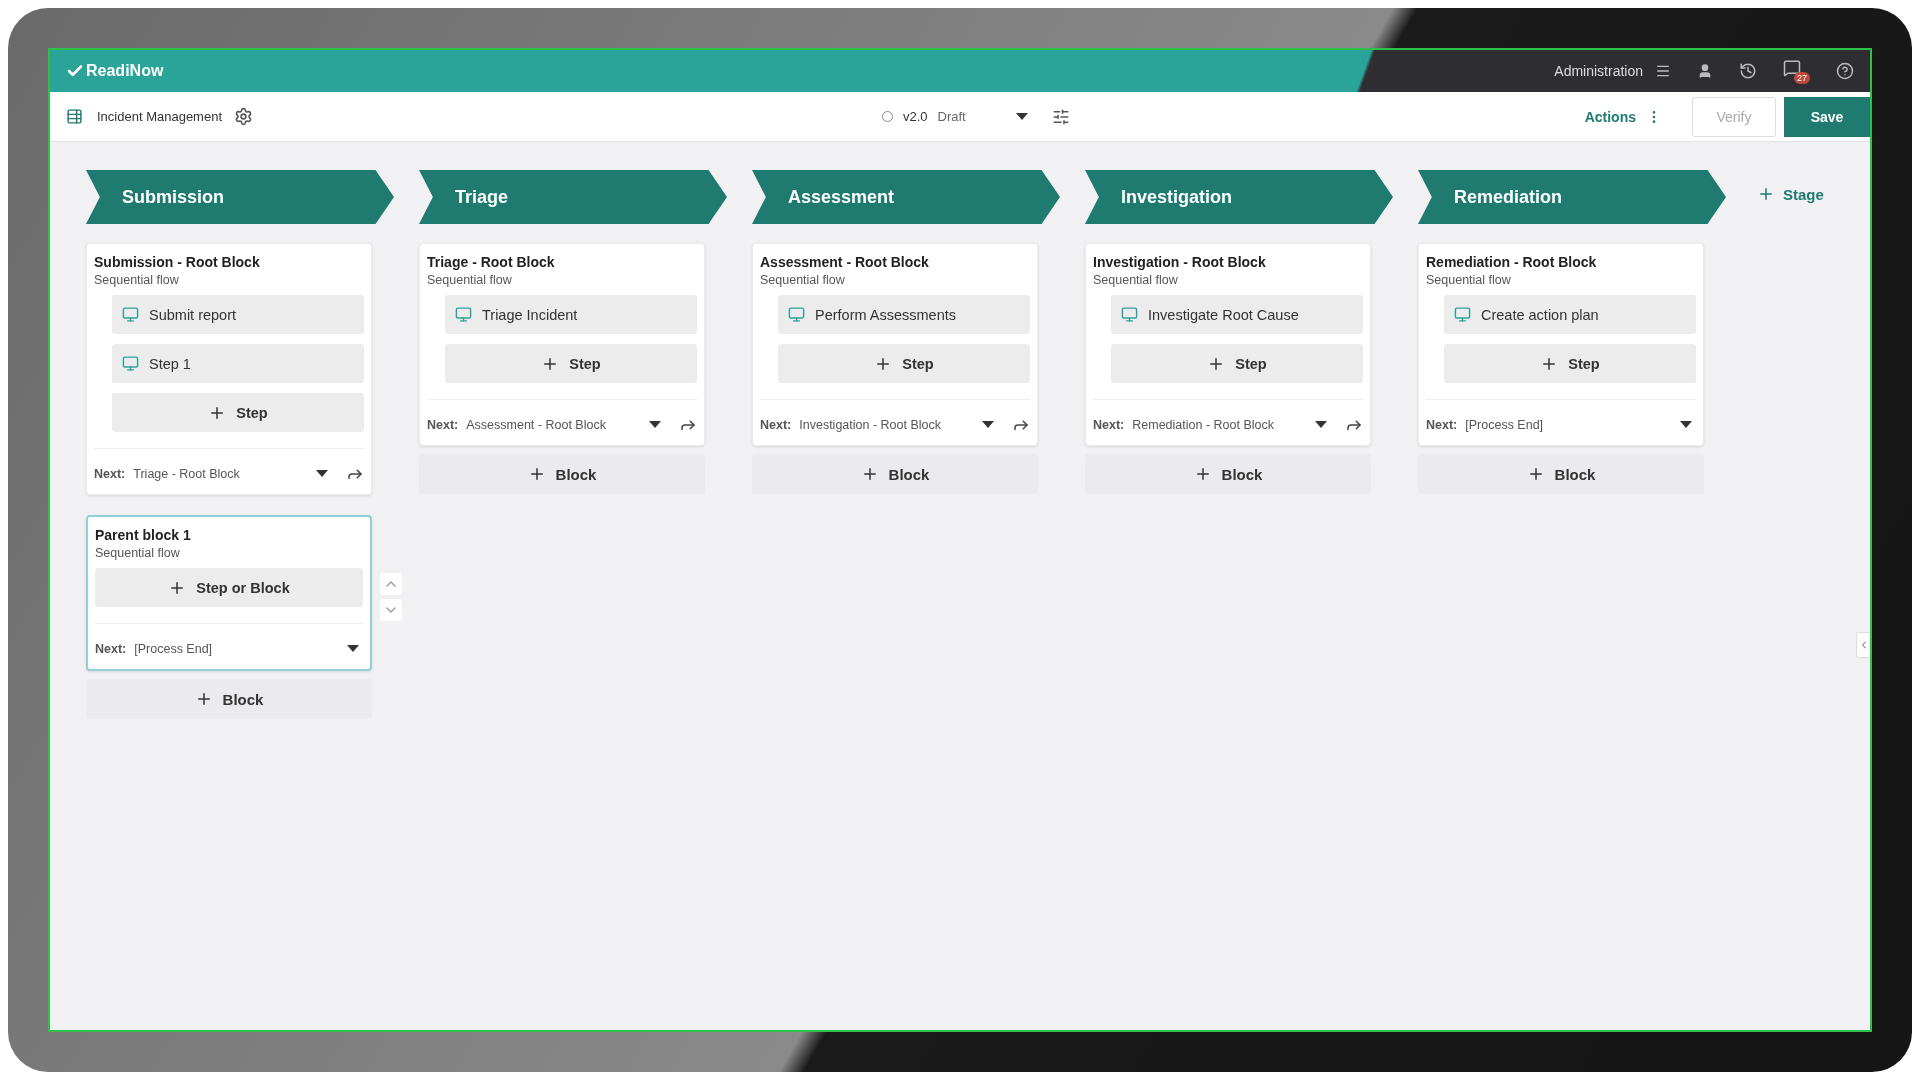 The image size is (1920, 1080). What do you see at coordinates (1598, 71) in the screenshot?
I see `admin-label: Administration` at bounding box center [1598, 71].